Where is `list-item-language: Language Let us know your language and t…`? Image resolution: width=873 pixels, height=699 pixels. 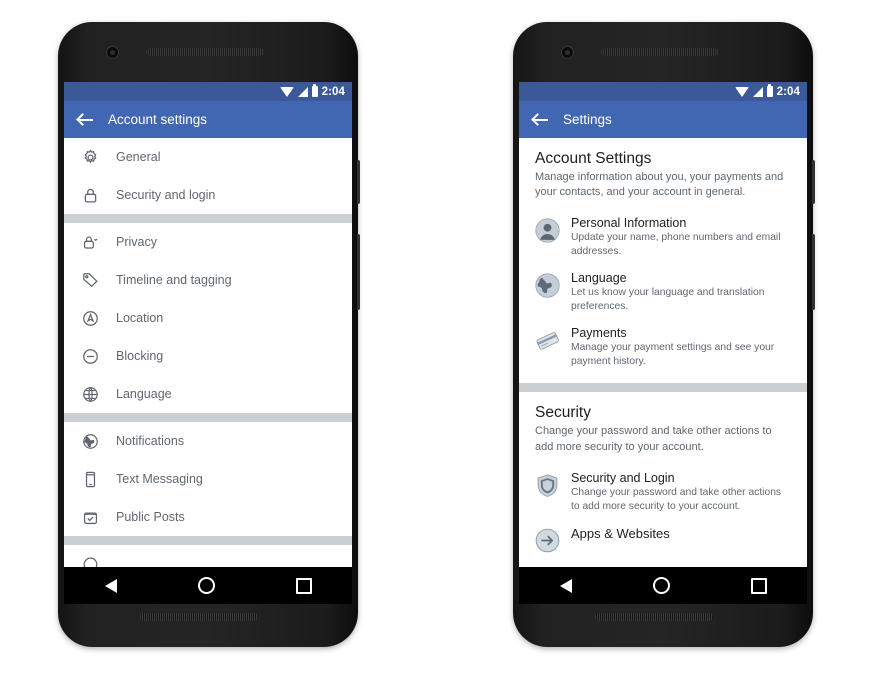
list-item-language: Language Let us know your language and t… is located at coordinates (663, 293).